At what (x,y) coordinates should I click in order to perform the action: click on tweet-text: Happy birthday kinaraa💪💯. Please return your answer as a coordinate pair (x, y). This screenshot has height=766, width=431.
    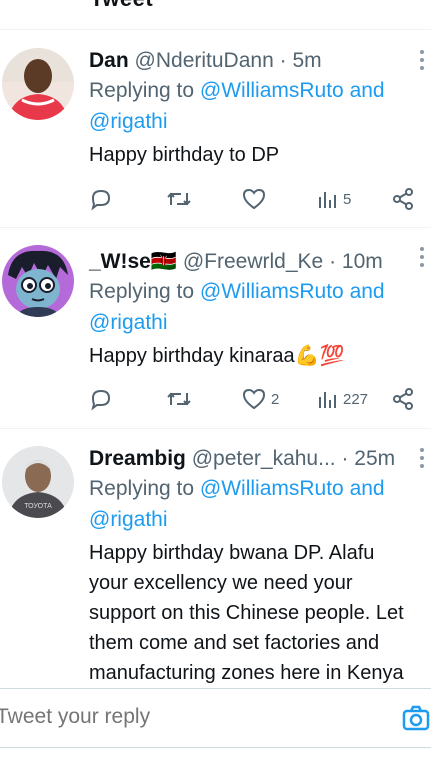
    Looking at the image, I should click on (217, 356).